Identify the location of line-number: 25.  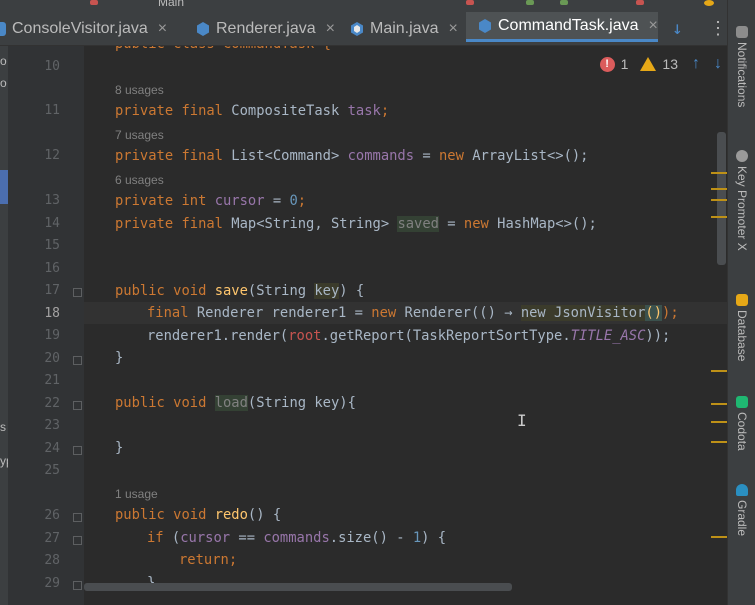
(52, 470).